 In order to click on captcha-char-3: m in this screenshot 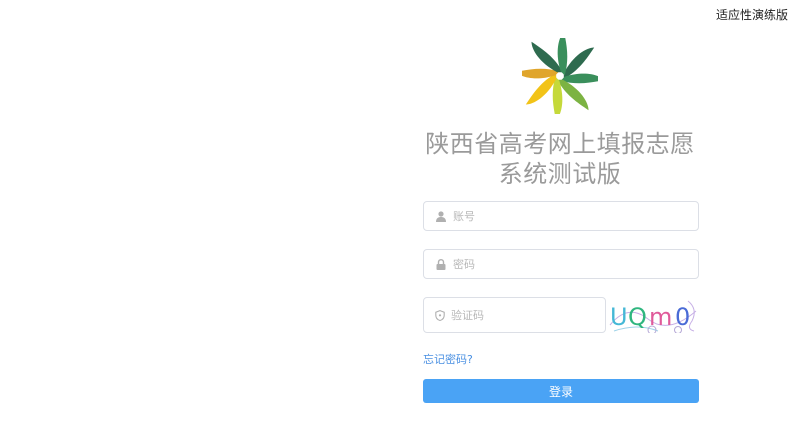, I will do `click(660, 317)`.